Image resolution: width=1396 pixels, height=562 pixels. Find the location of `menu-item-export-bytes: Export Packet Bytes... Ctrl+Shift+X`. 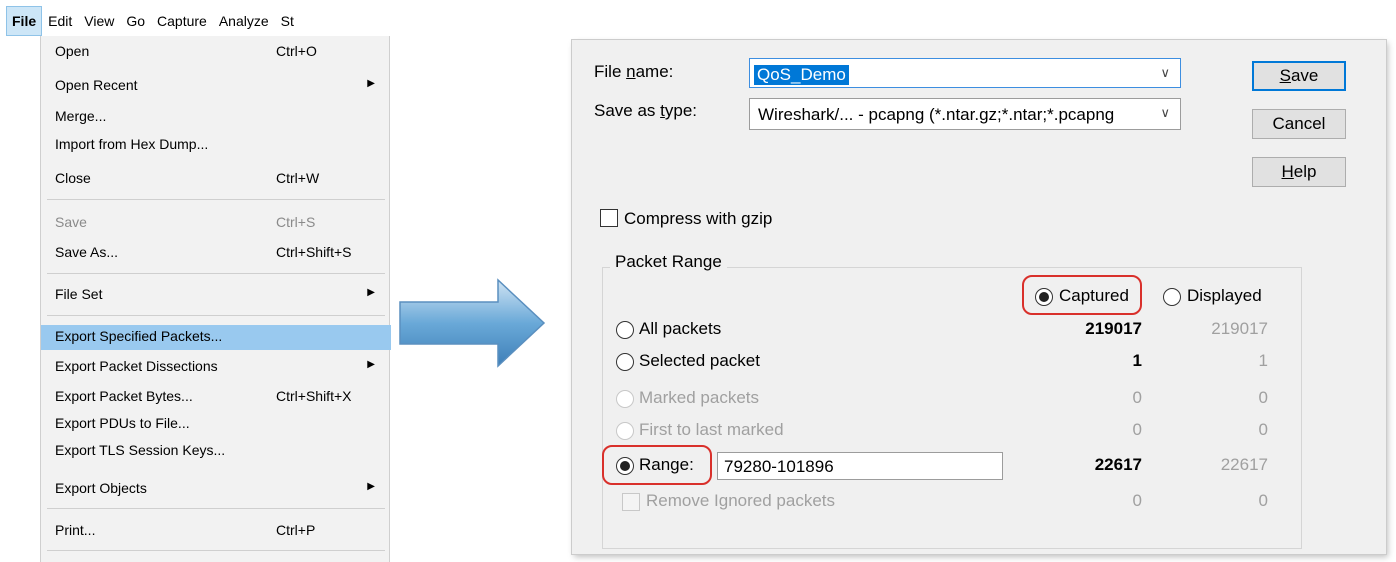

menu-item-export-bytes: Export Packet Bytes... Ctrl+Shift+X is located at coordinates (216, 397).